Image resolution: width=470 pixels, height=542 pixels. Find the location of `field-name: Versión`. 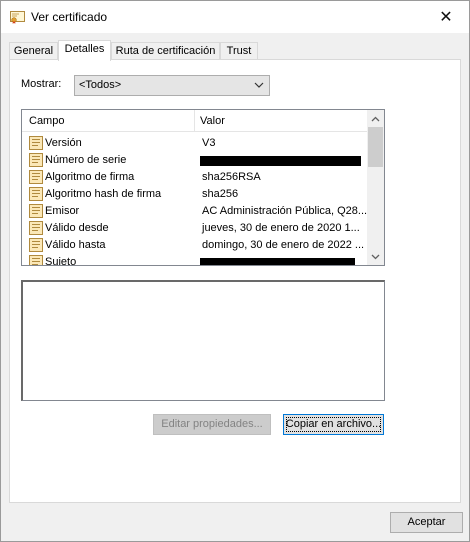

field-name: Versión is located at coordinates (63, 143).